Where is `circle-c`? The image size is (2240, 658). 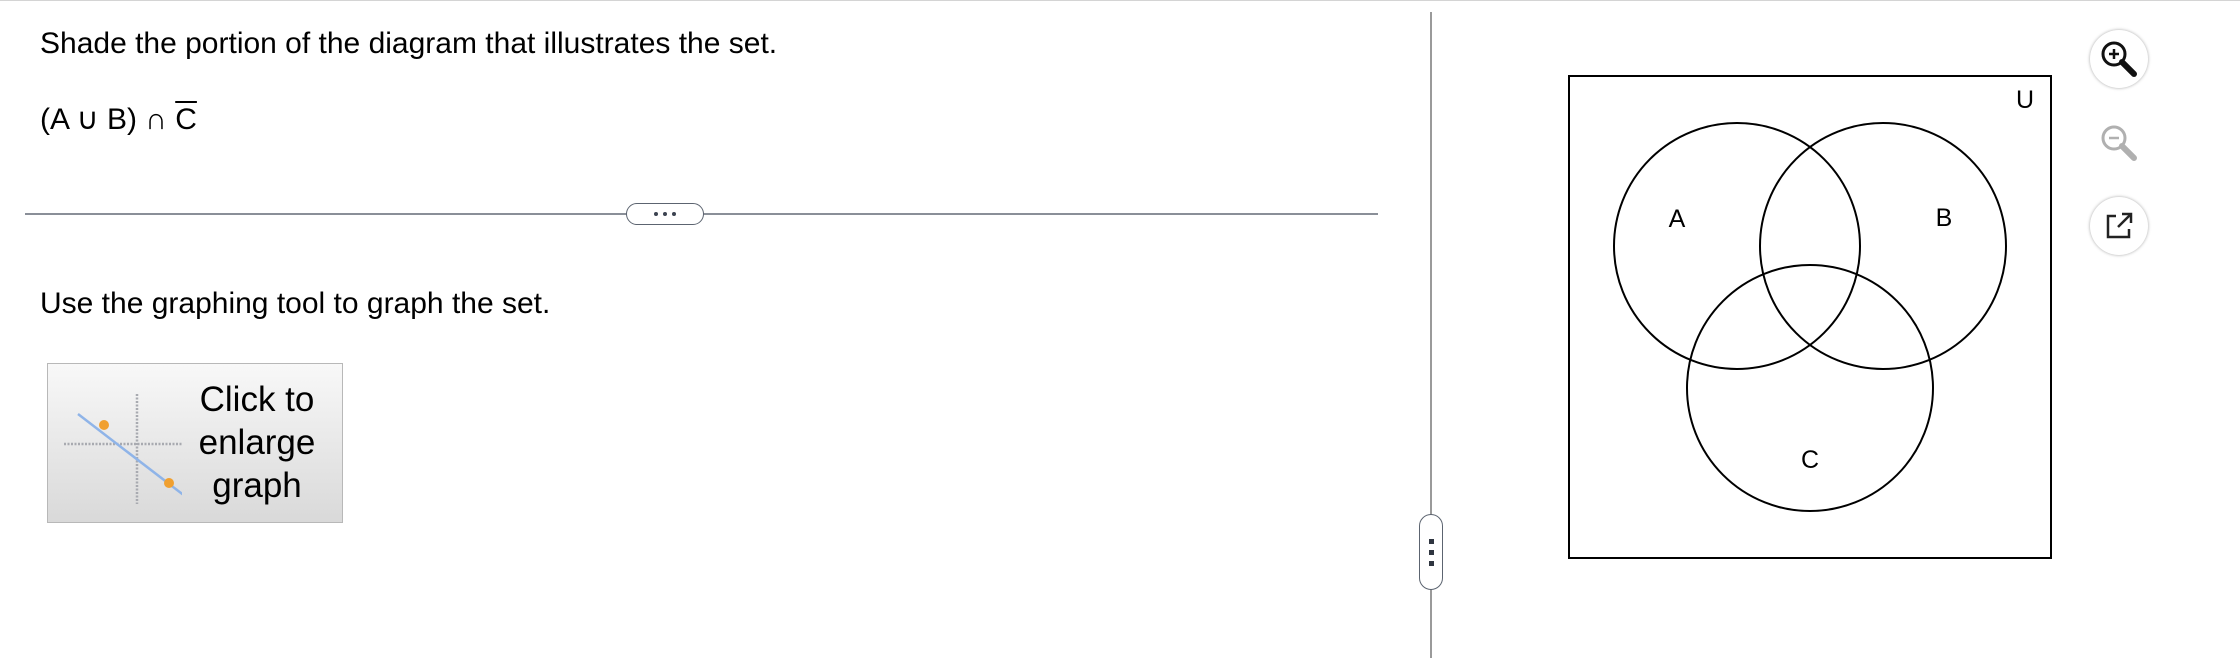 circle-c is located at coordinates (1810, 388).